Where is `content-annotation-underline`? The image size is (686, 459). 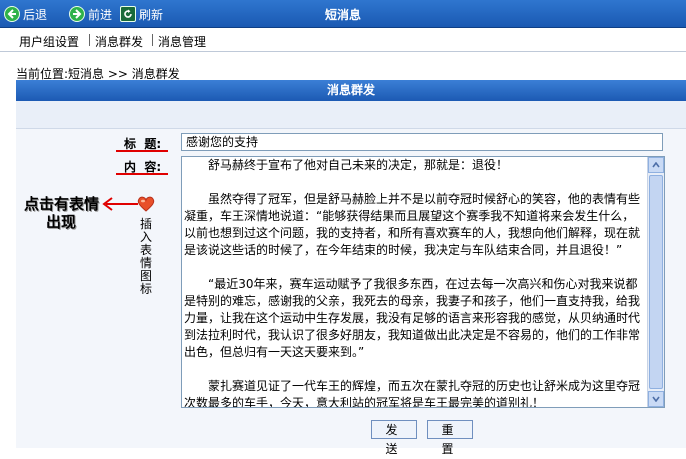 content-annotation-underline is located at coordinates (142, 174).